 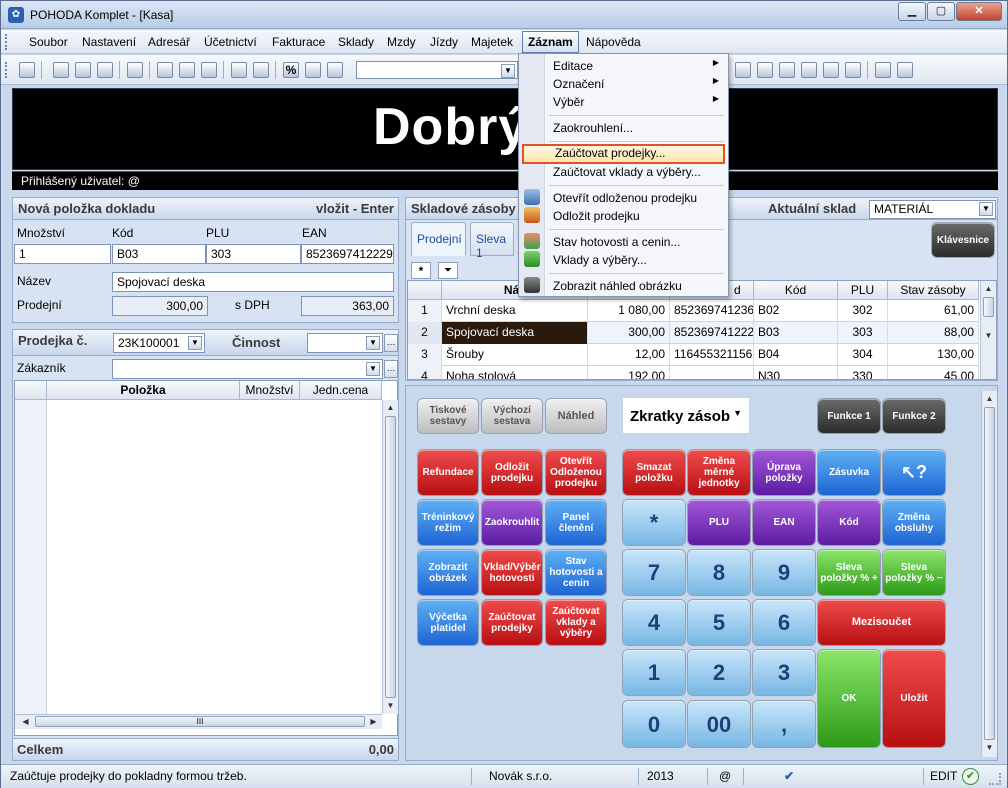 What do you see at coordinates (187, 70) in the screenshot?
I see `delete-record-icon` at bounding box center [187, 70].